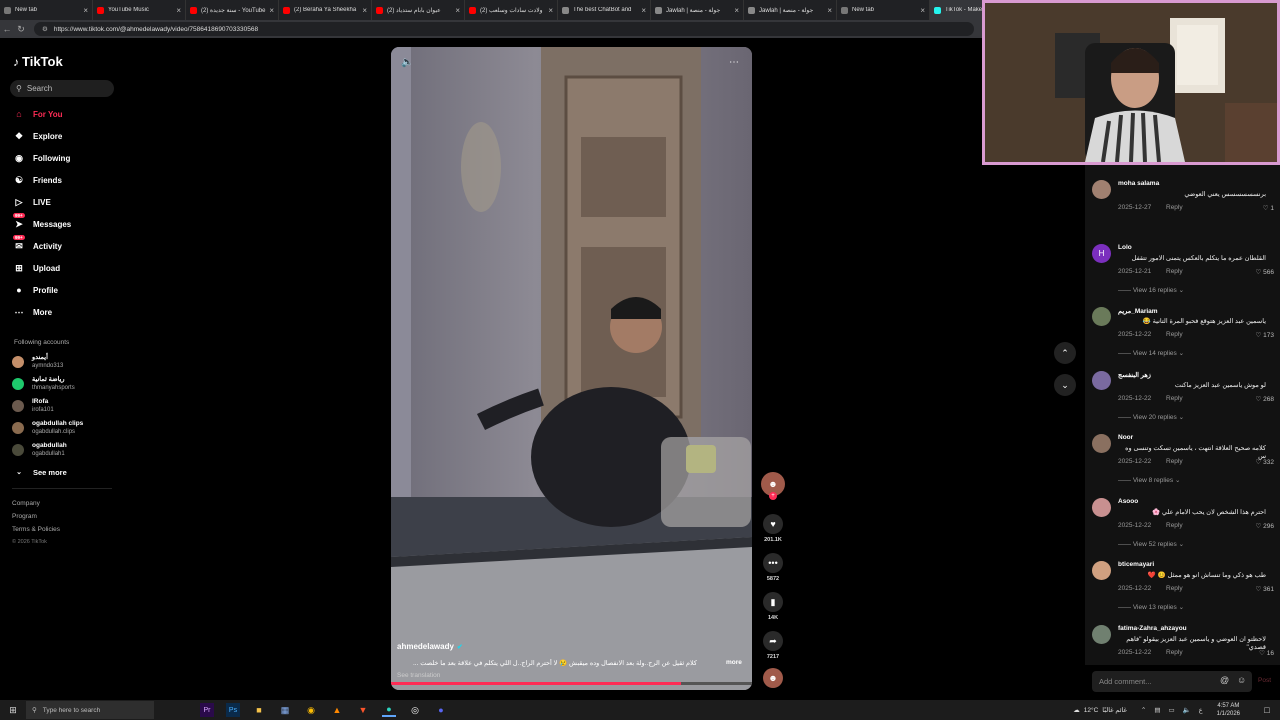 This screenshot has width=1280, height=720. I want to click on like-button: ♥, so click(773, 524).